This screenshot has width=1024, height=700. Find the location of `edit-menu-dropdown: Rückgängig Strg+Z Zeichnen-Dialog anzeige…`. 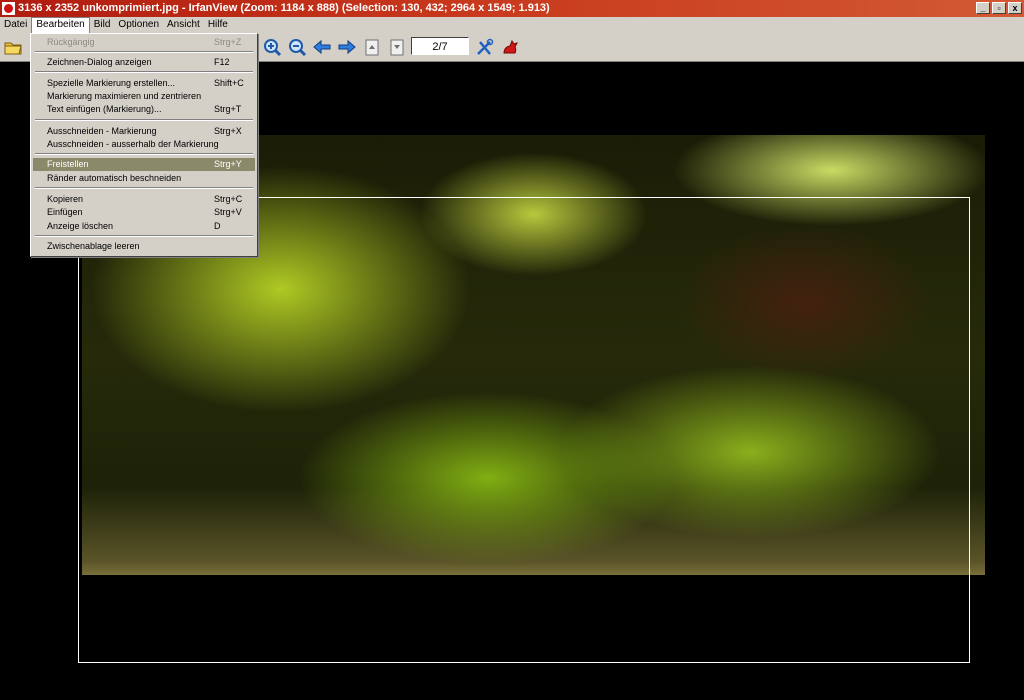

edit-menu-dropdown: Rückgängig Strg+Z Zeichnen-Dialog anzeige… is located at coordinates (144, 145).